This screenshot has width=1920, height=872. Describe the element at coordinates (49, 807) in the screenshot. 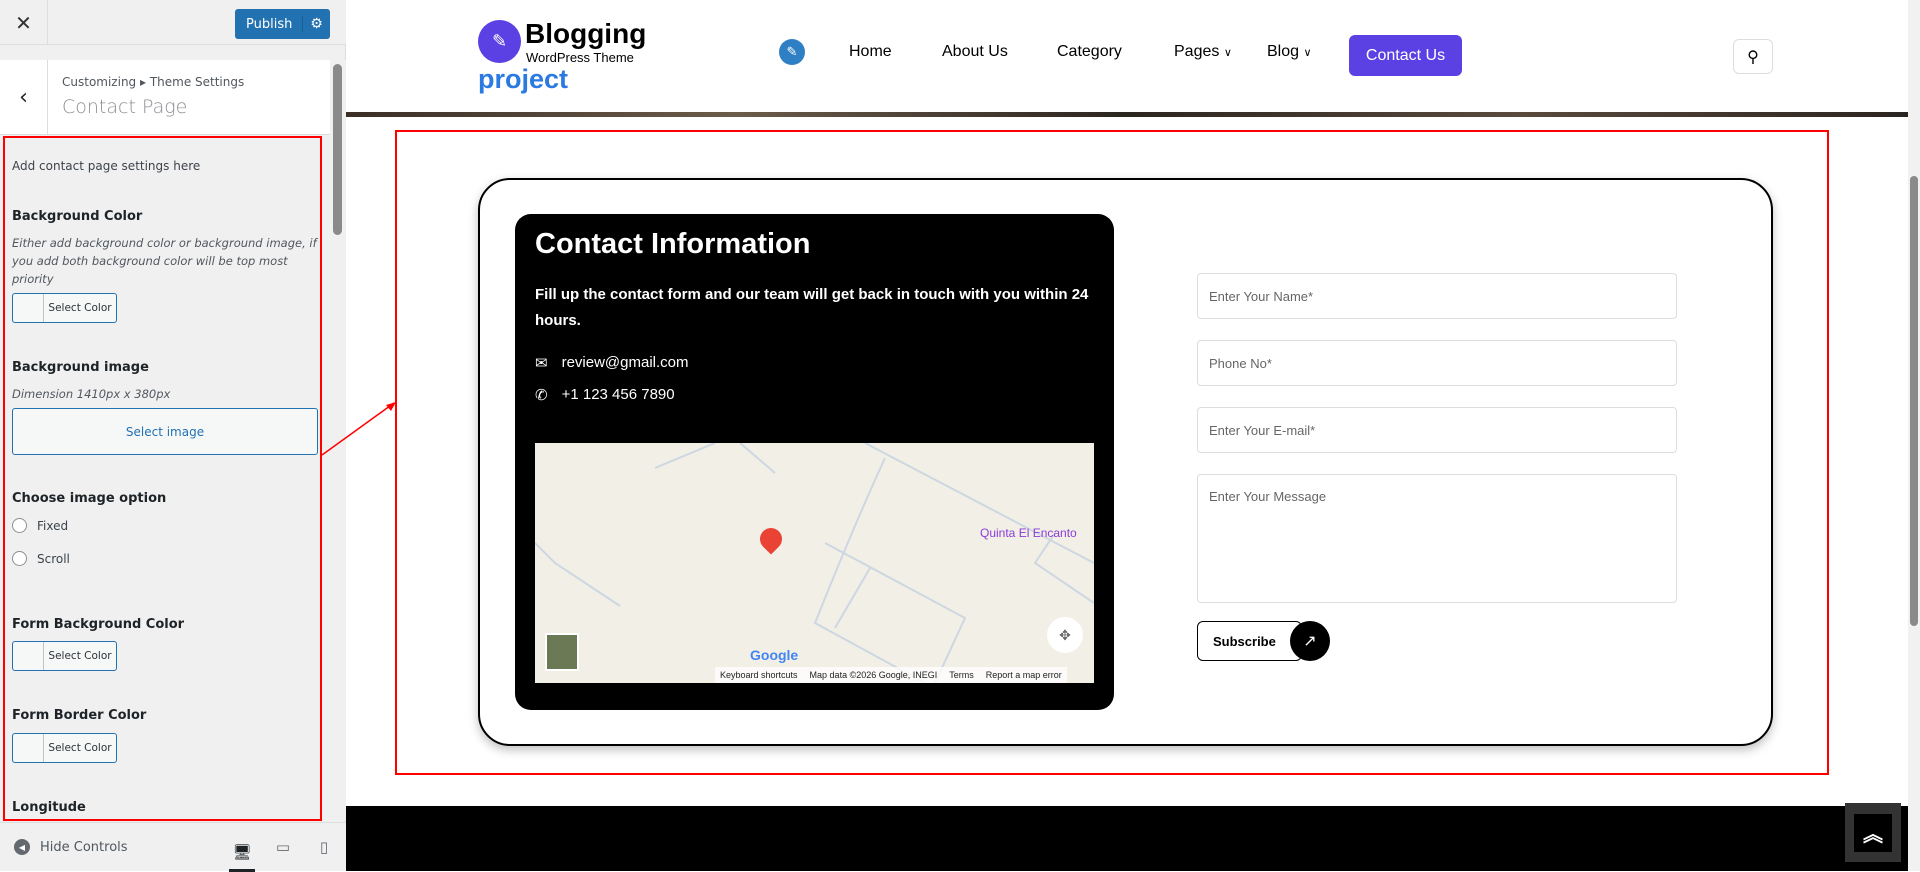

I see `longitude-label: Longitude` at that location.